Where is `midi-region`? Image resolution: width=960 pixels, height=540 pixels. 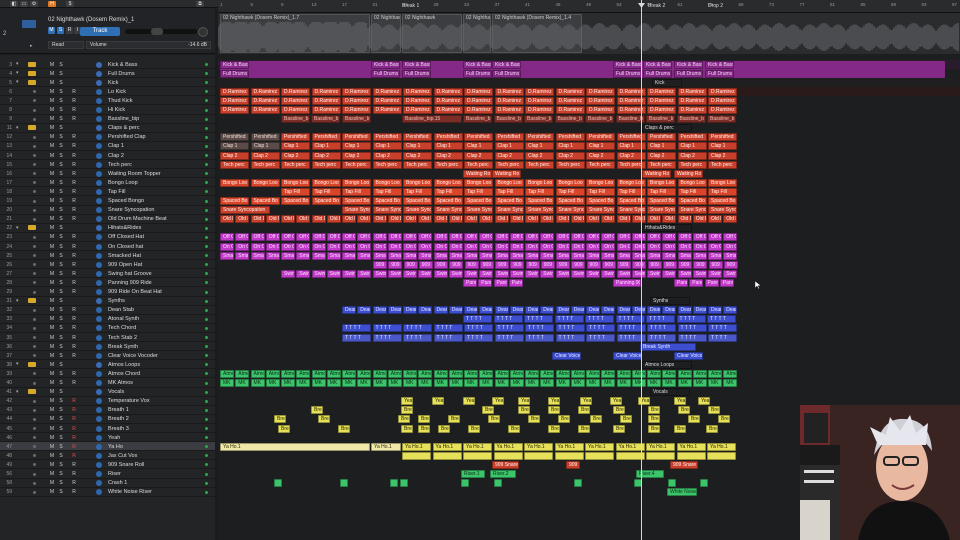
midi-region is located at coordinates (394, 483).